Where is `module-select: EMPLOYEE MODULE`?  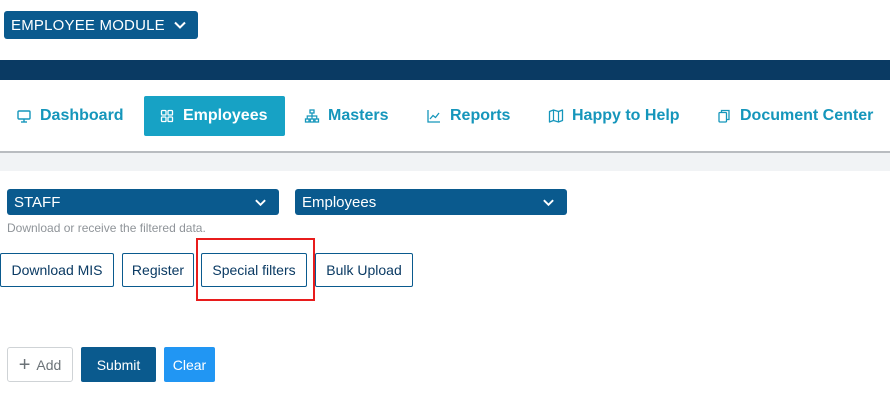
module-select: EMPLOYEE MODULE is located at coordinates (101, 25).